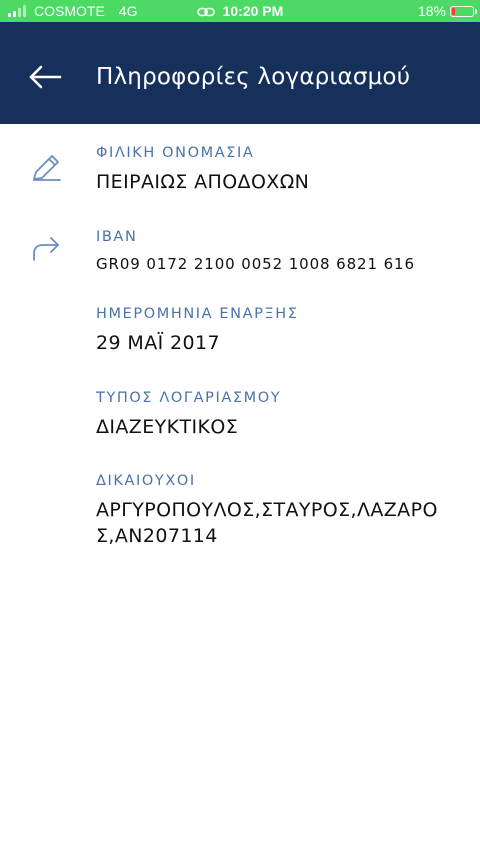 This screenshot has width=480, height=853. I want to click on page-title: Πληροφορίες λογαριασμού, so click(253, 77).